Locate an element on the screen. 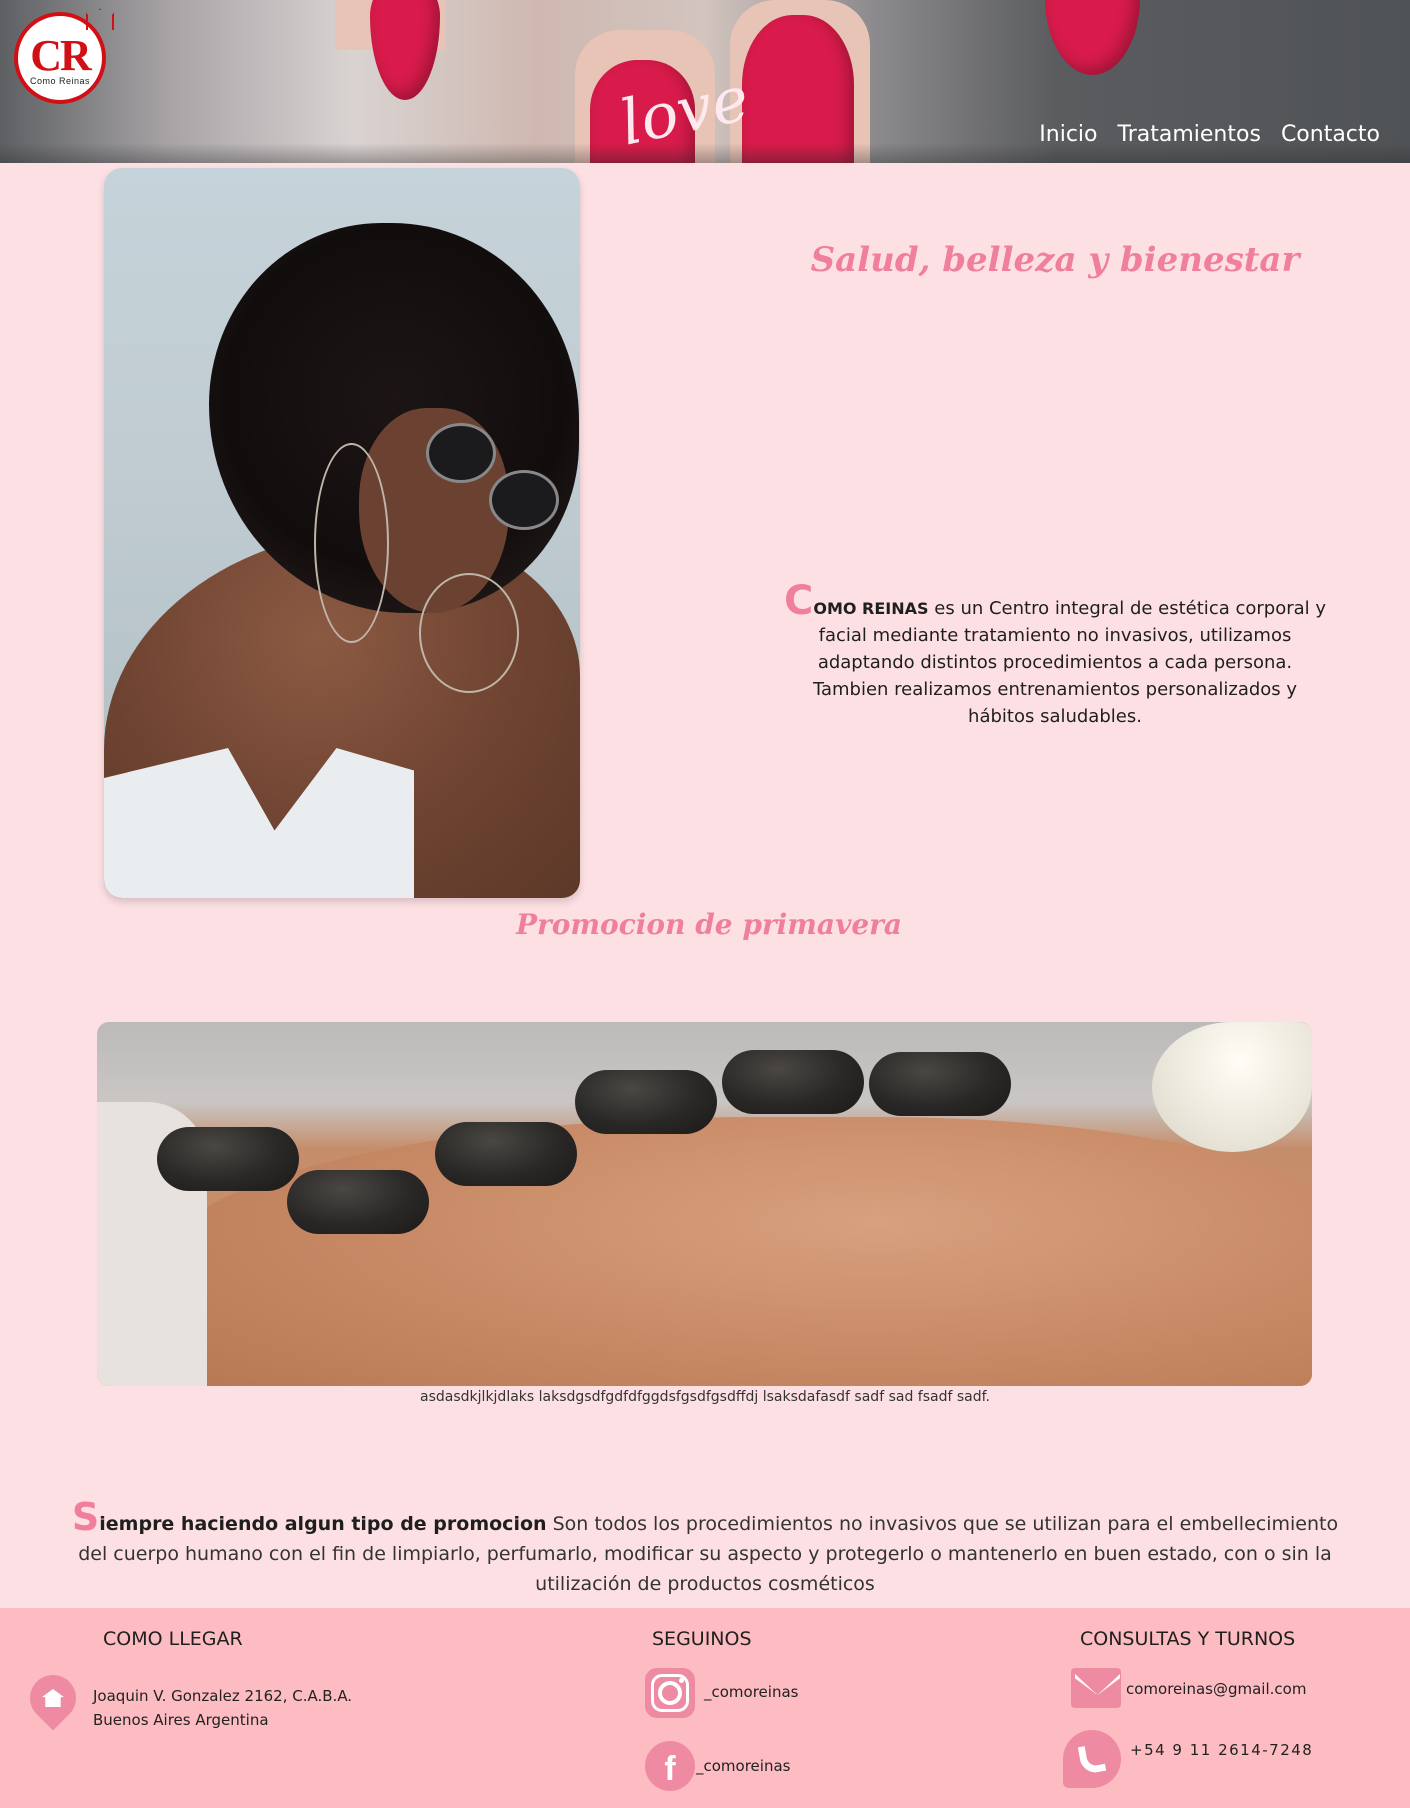 The width and height of the screenshot is (1410, 1808). footer-contact-heading: CONSULTAS Y TURNOS is located at coordinates (1188, 1639).